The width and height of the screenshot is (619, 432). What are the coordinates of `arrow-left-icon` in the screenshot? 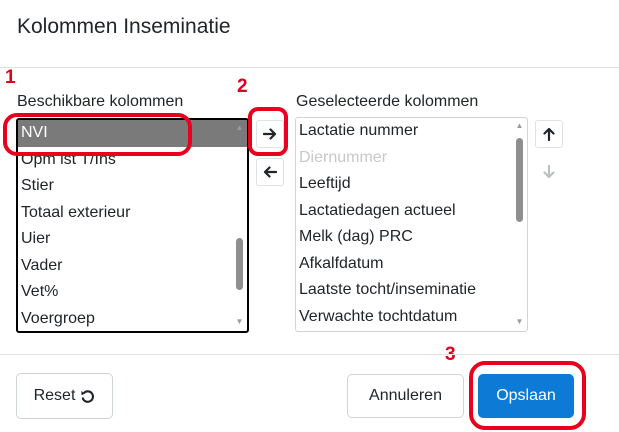 It's located at (270, 172).